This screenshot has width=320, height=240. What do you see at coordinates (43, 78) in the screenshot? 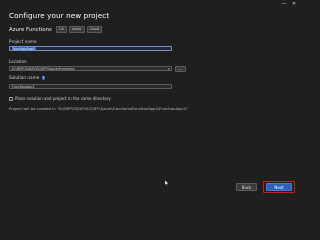
I see `info-icon: i` at bounding box center [43, 78].